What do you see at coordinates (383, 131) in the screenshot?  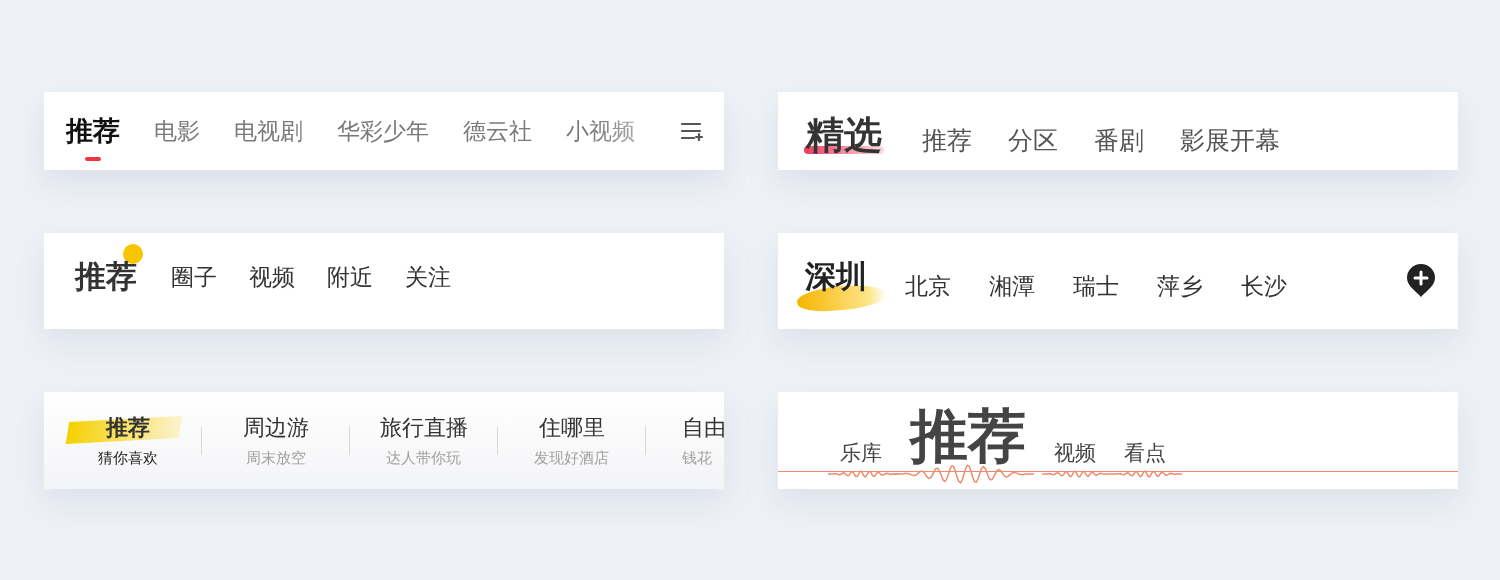 I see `tab: 华彩少年` at bounding box center [383, 131].